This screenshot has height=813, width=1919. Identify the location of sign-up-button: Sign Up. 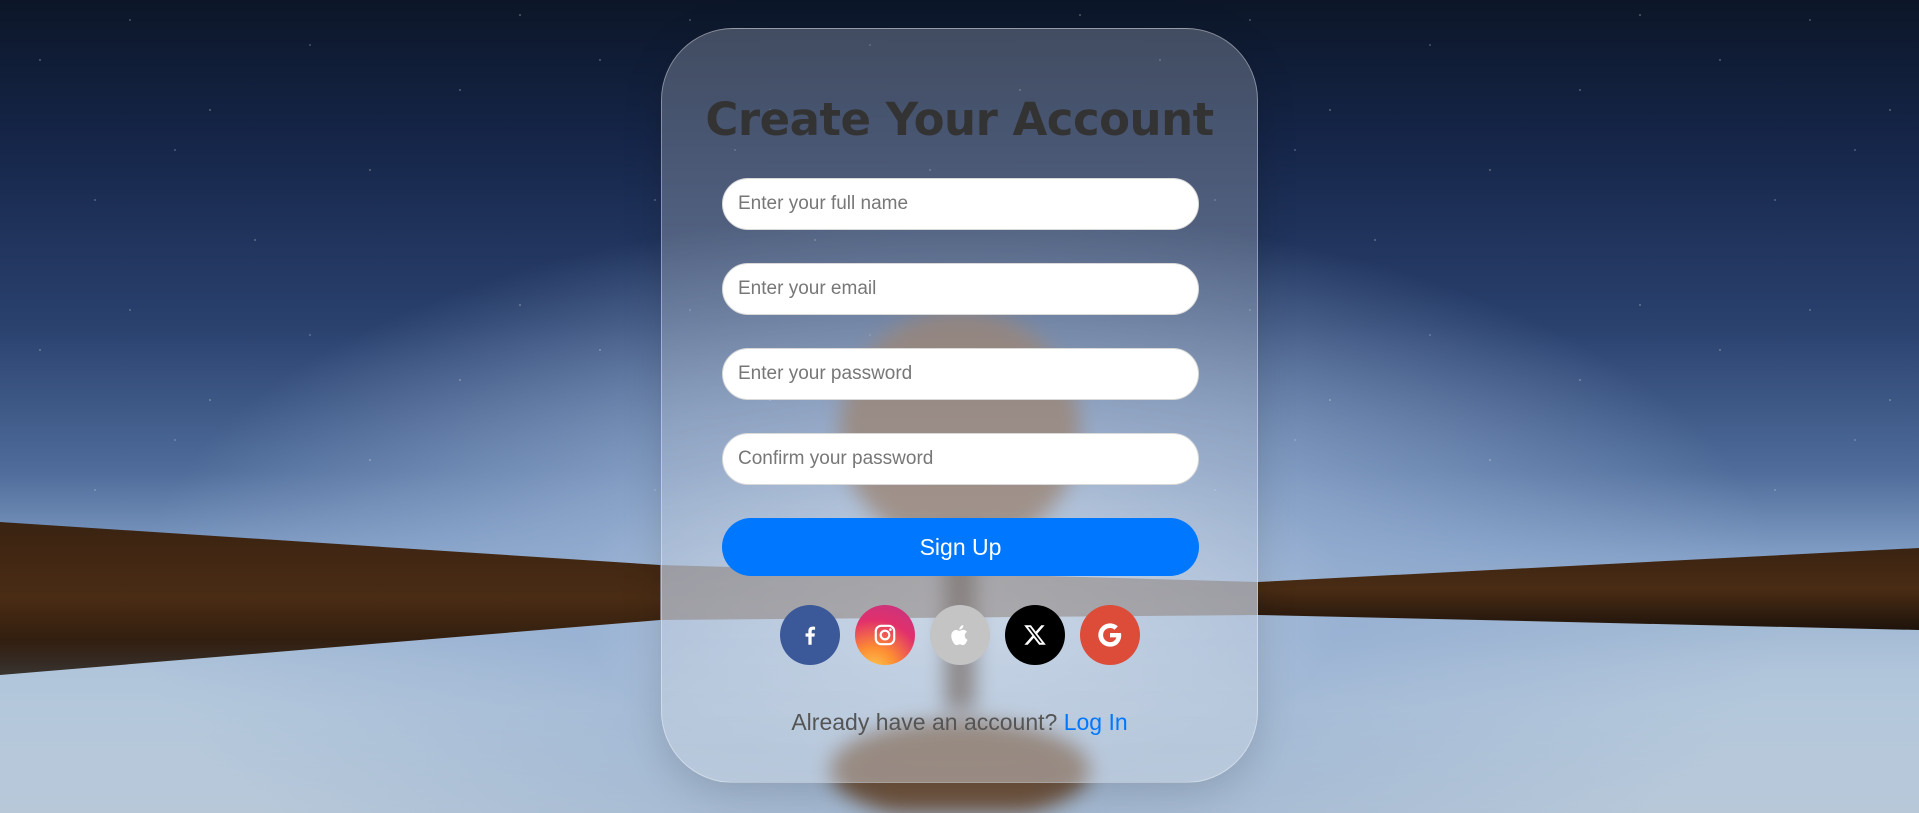
(960, 547).